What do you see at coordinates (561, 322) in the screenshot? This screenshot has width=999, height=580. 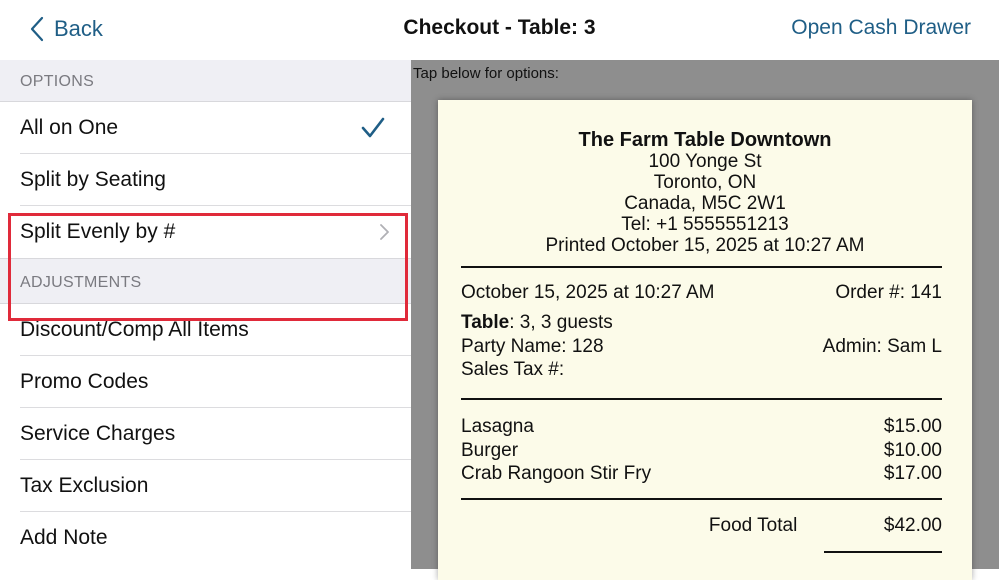 I see `table-value: : 3, 3 guests` at bounding box center [561, 322].